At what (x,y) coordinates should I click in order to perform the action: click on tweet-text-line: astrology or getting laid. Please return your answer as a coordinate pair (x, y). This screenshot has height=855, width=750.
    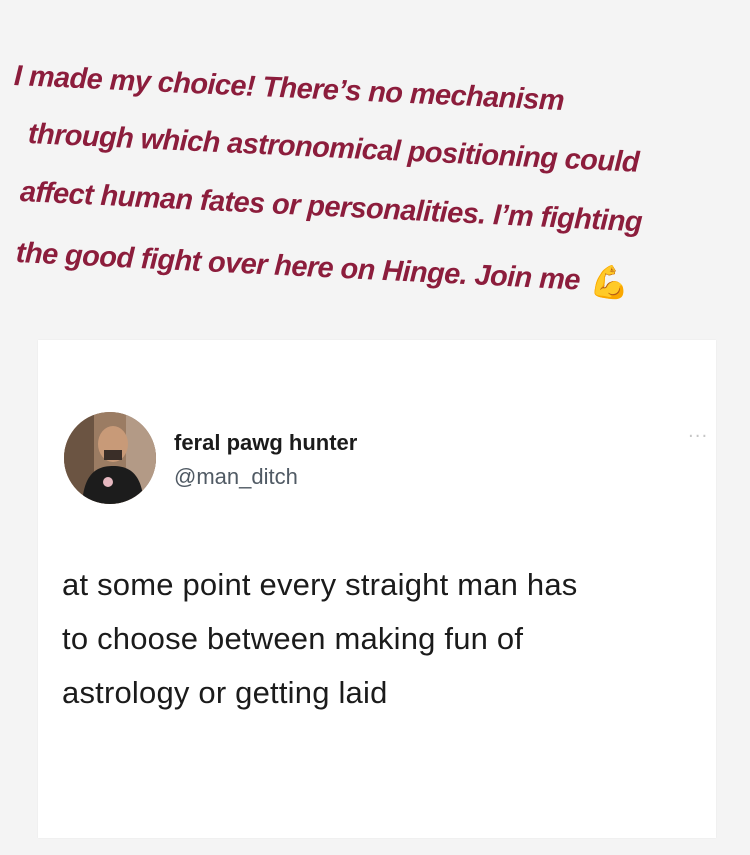
    Looking at the image, I should click on (225, 692).